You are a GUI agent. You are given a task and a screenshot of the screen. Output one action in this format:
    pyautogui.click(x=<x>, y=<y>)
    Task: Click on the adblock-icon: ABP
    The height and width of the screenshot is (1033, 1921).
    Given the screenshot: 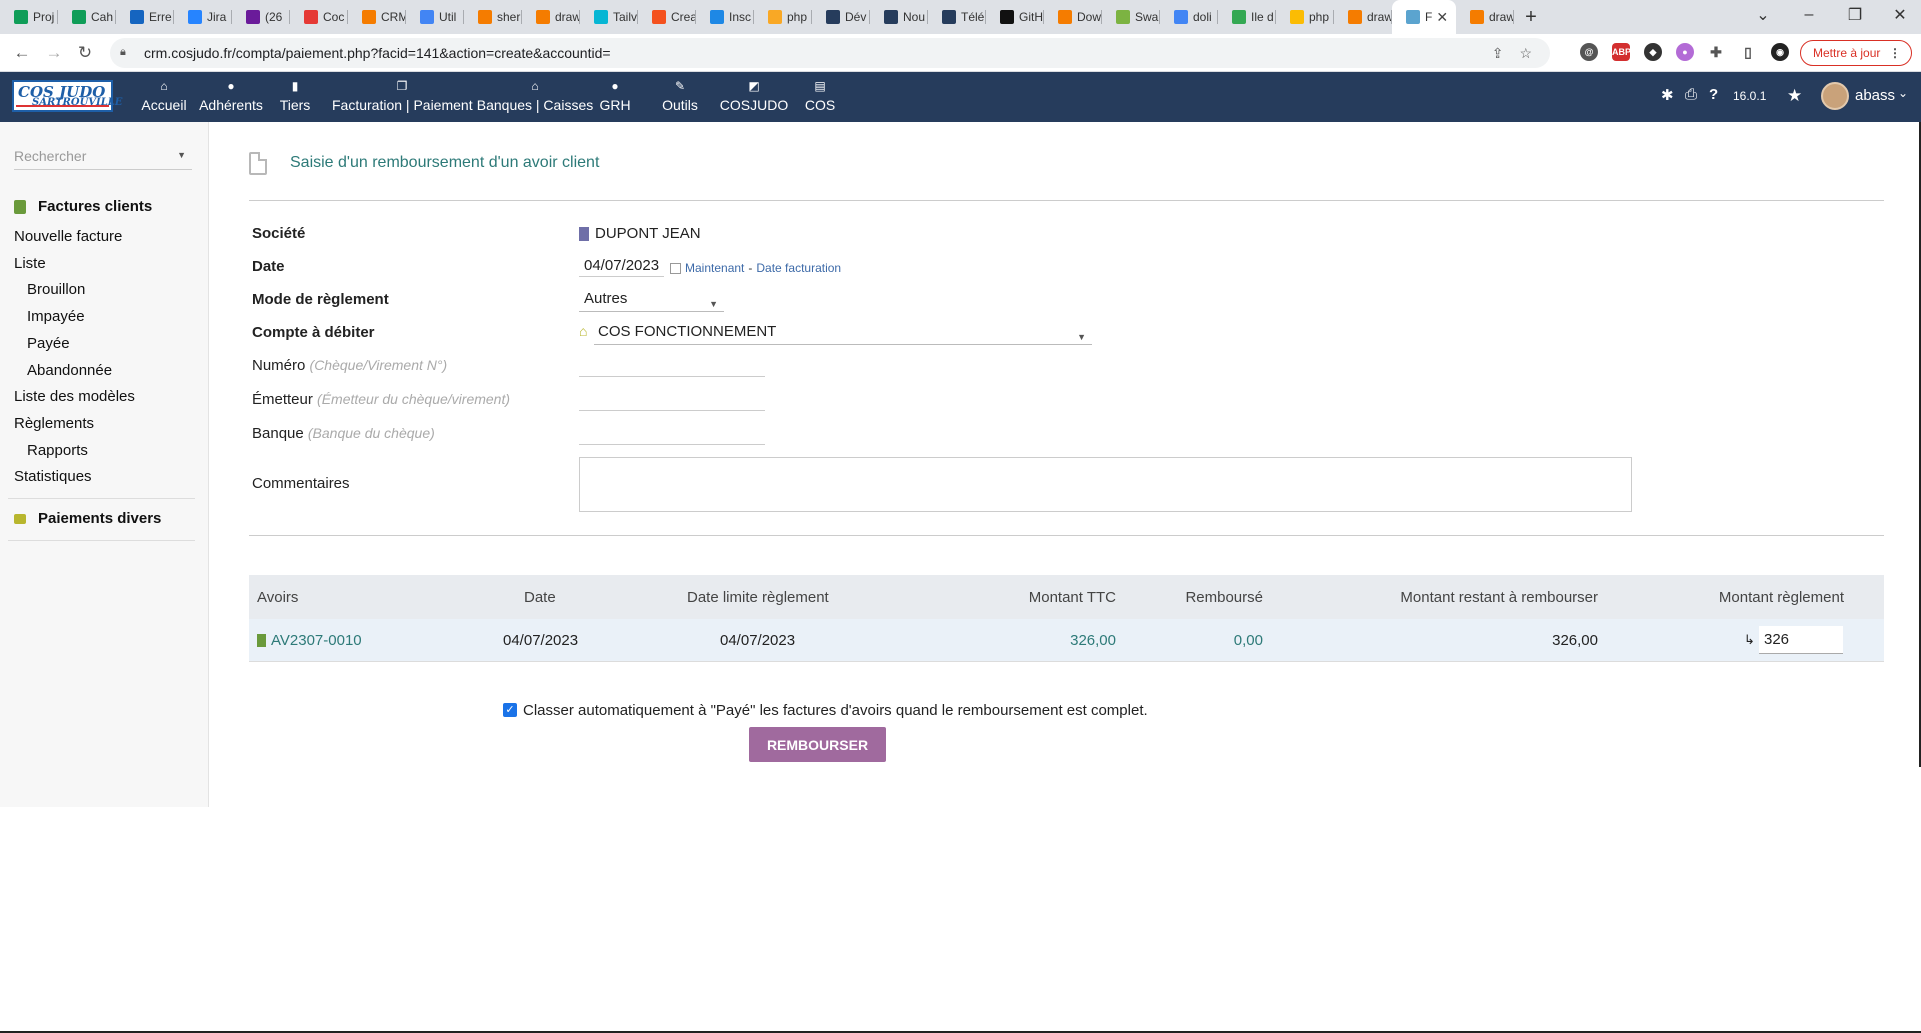 What is the action you would take?
    pyautogui.click(x=1621, y=52)
    